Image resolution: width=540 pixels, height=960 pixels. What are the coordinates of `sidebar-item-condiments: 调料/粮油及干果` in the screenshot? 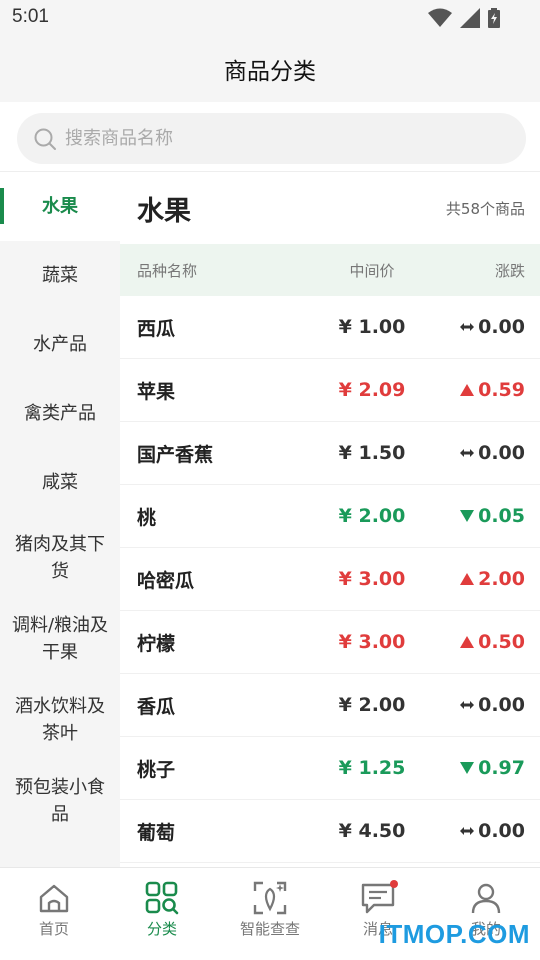 It's located at (60, 638).